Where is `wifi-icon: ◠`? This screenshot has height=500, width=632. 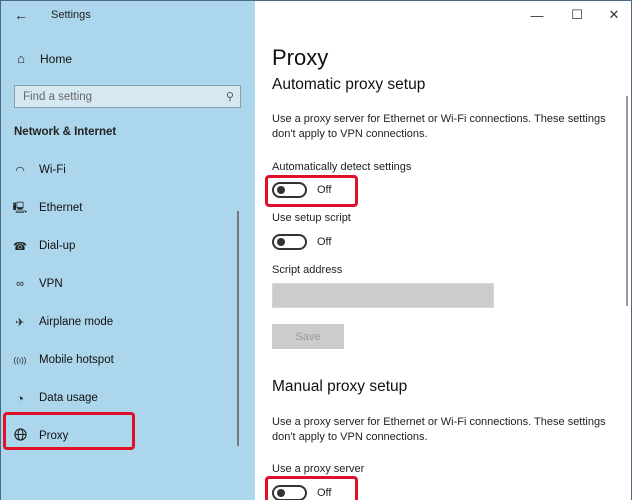
wifi-icon: ◠ is located at coordinates (20, 170).